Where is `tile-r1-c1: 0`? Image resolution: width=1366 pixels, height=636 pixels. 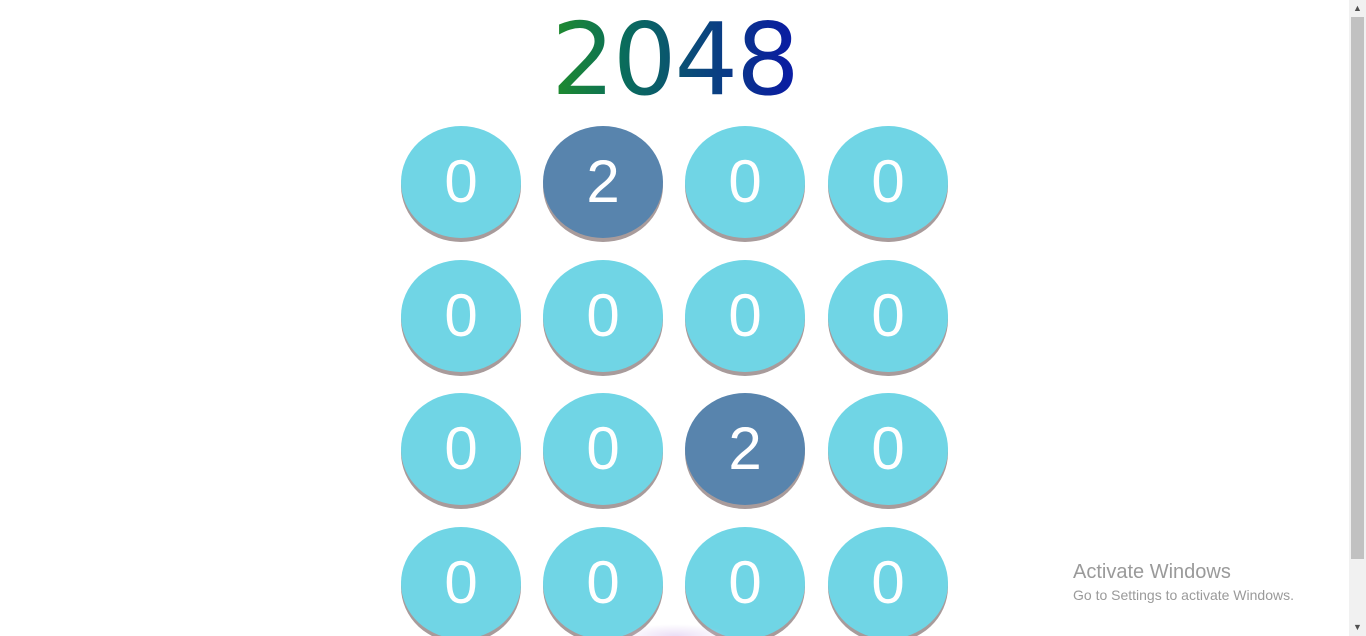 tile-r1-c1: 0 is located at coordinates (461, 182).